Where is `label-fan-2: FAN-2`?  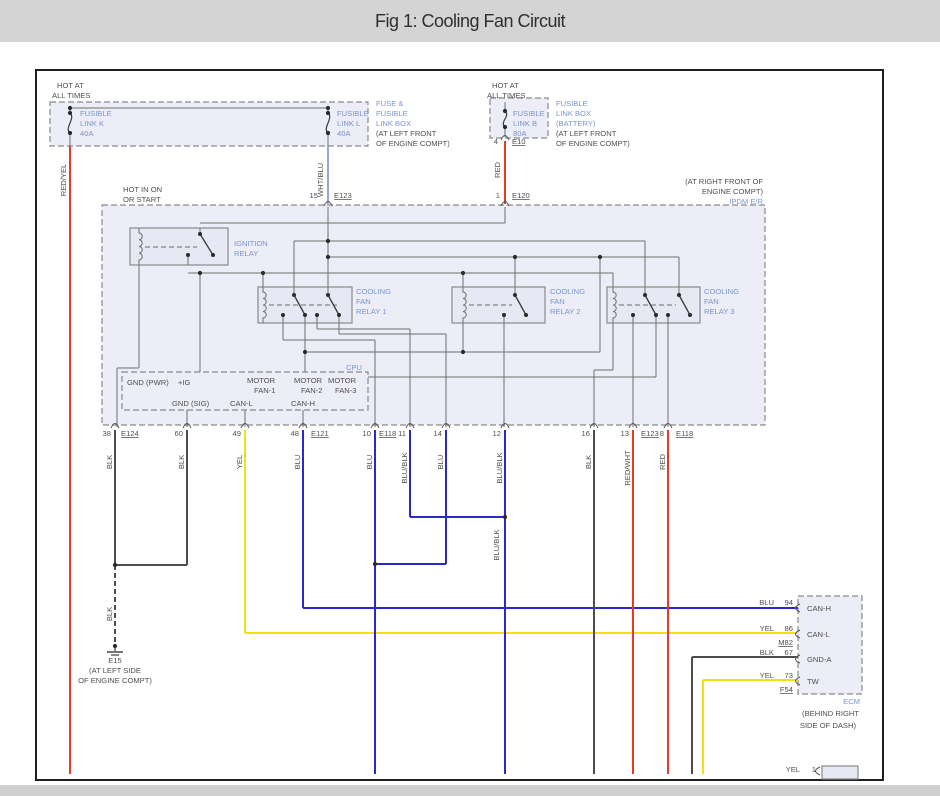 label-fan-2: FAN-2 is located at coordinates (312, 390).